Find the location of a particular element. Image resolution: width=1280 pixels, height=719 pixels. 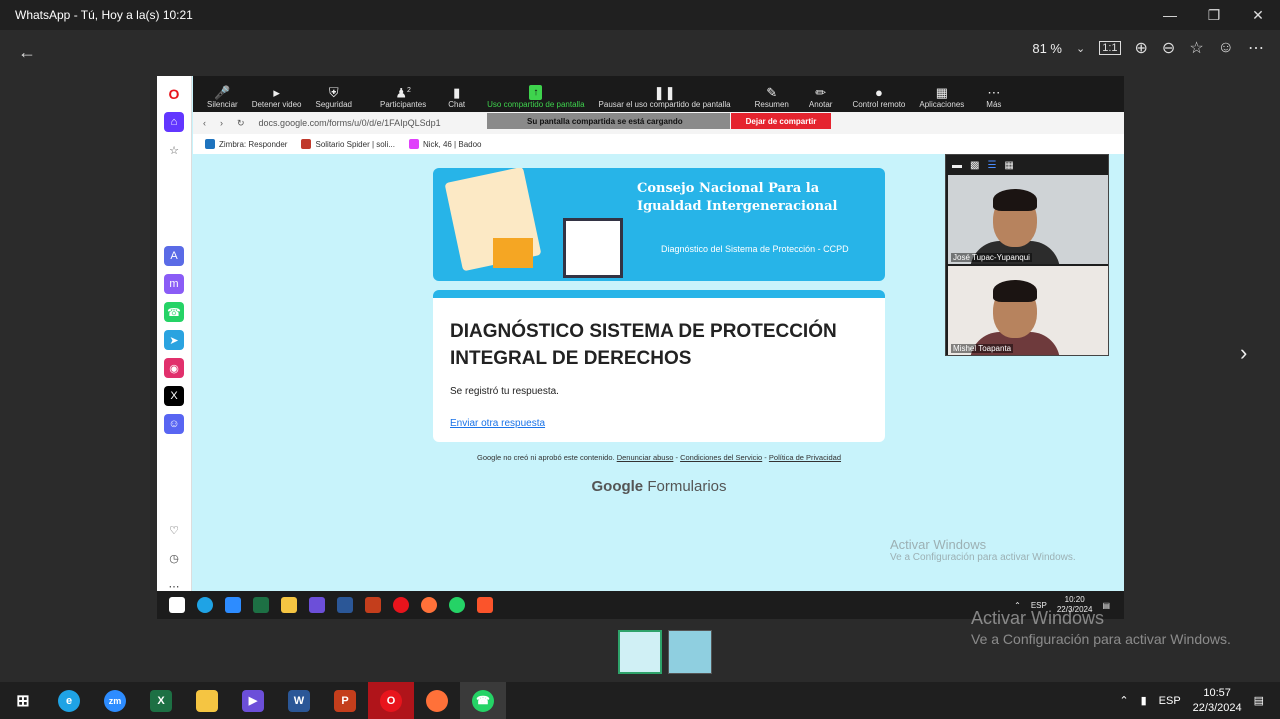

stop-video-button: ▸ Detener video is located at coordinates (277, 97).